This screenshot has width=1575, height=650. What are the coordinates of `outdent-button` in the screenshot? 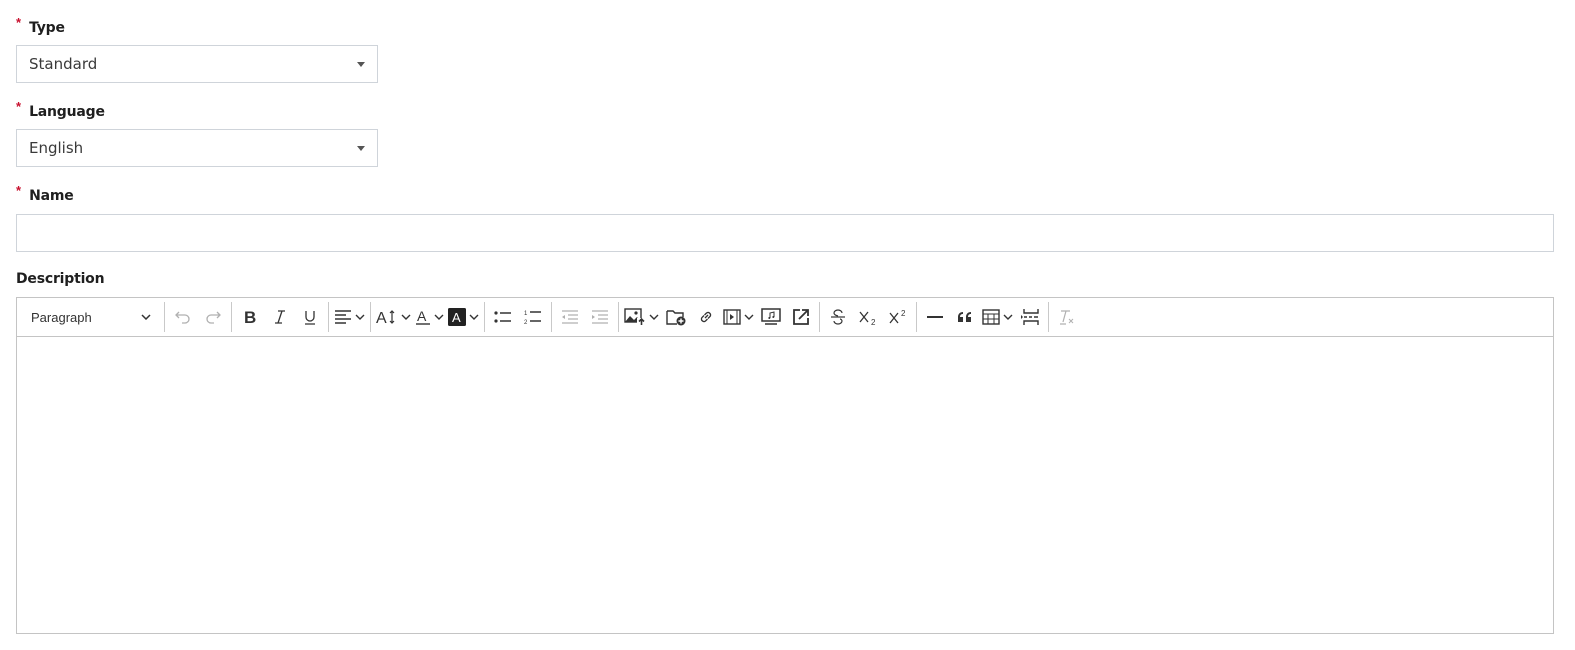 It's located at (570, 317).